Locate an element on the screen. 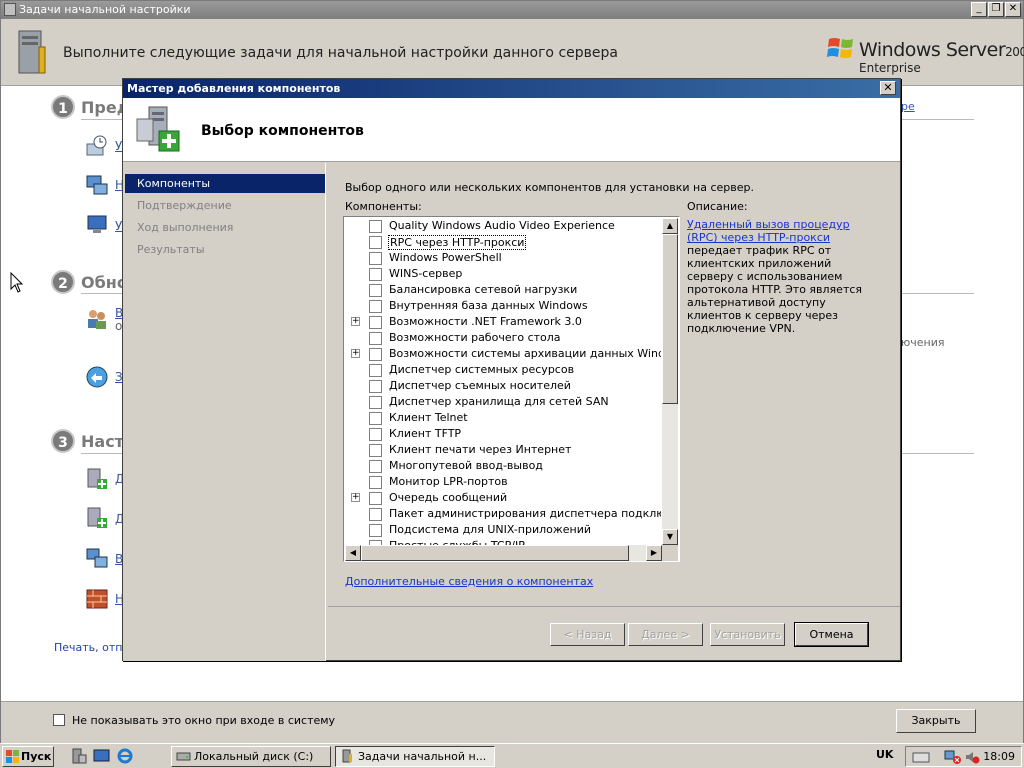 This screenshot has height=768, width=1024. component-row: + Очередь сообщений is located at coordinates (503, 498).